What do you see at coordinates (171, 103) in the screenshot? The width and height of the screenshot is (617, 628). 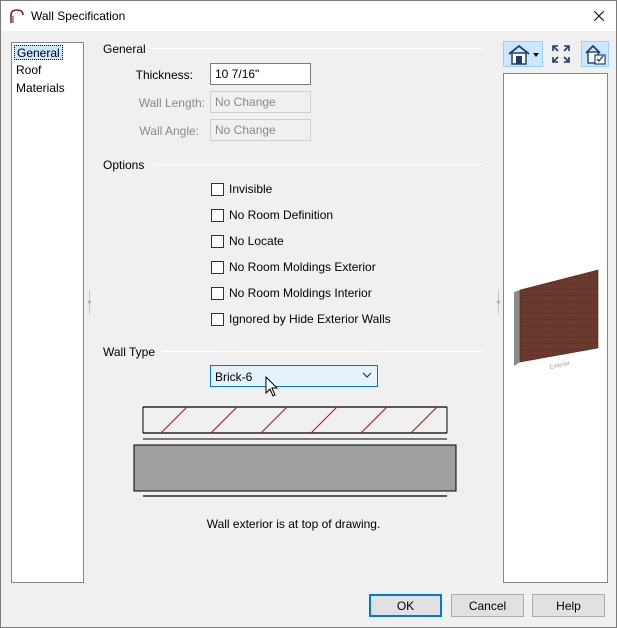 I see `wall-length-label: Wall Length:` at bounding box center [171, 103].